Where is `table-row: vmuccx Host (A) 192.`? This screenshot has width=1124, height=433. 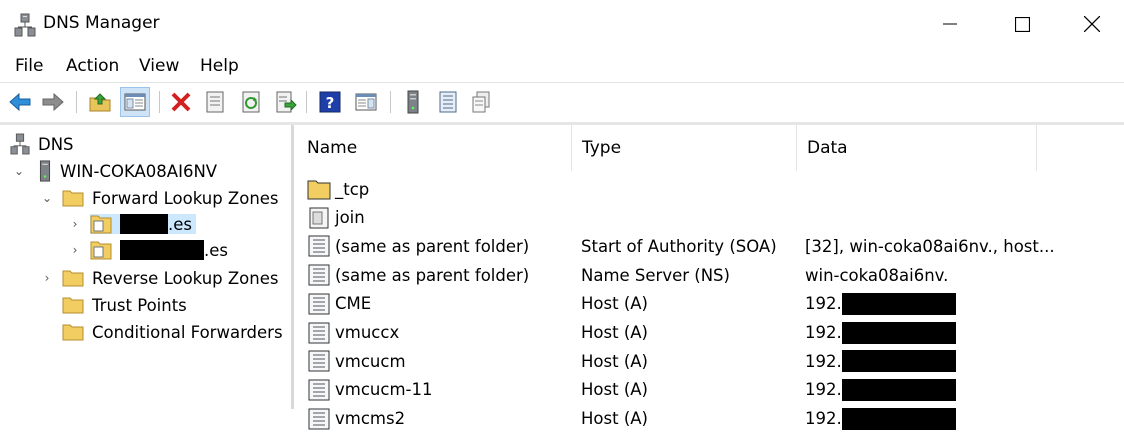 table-row: vmuccx Host (A) 192. is located at coordinates (710, 333).